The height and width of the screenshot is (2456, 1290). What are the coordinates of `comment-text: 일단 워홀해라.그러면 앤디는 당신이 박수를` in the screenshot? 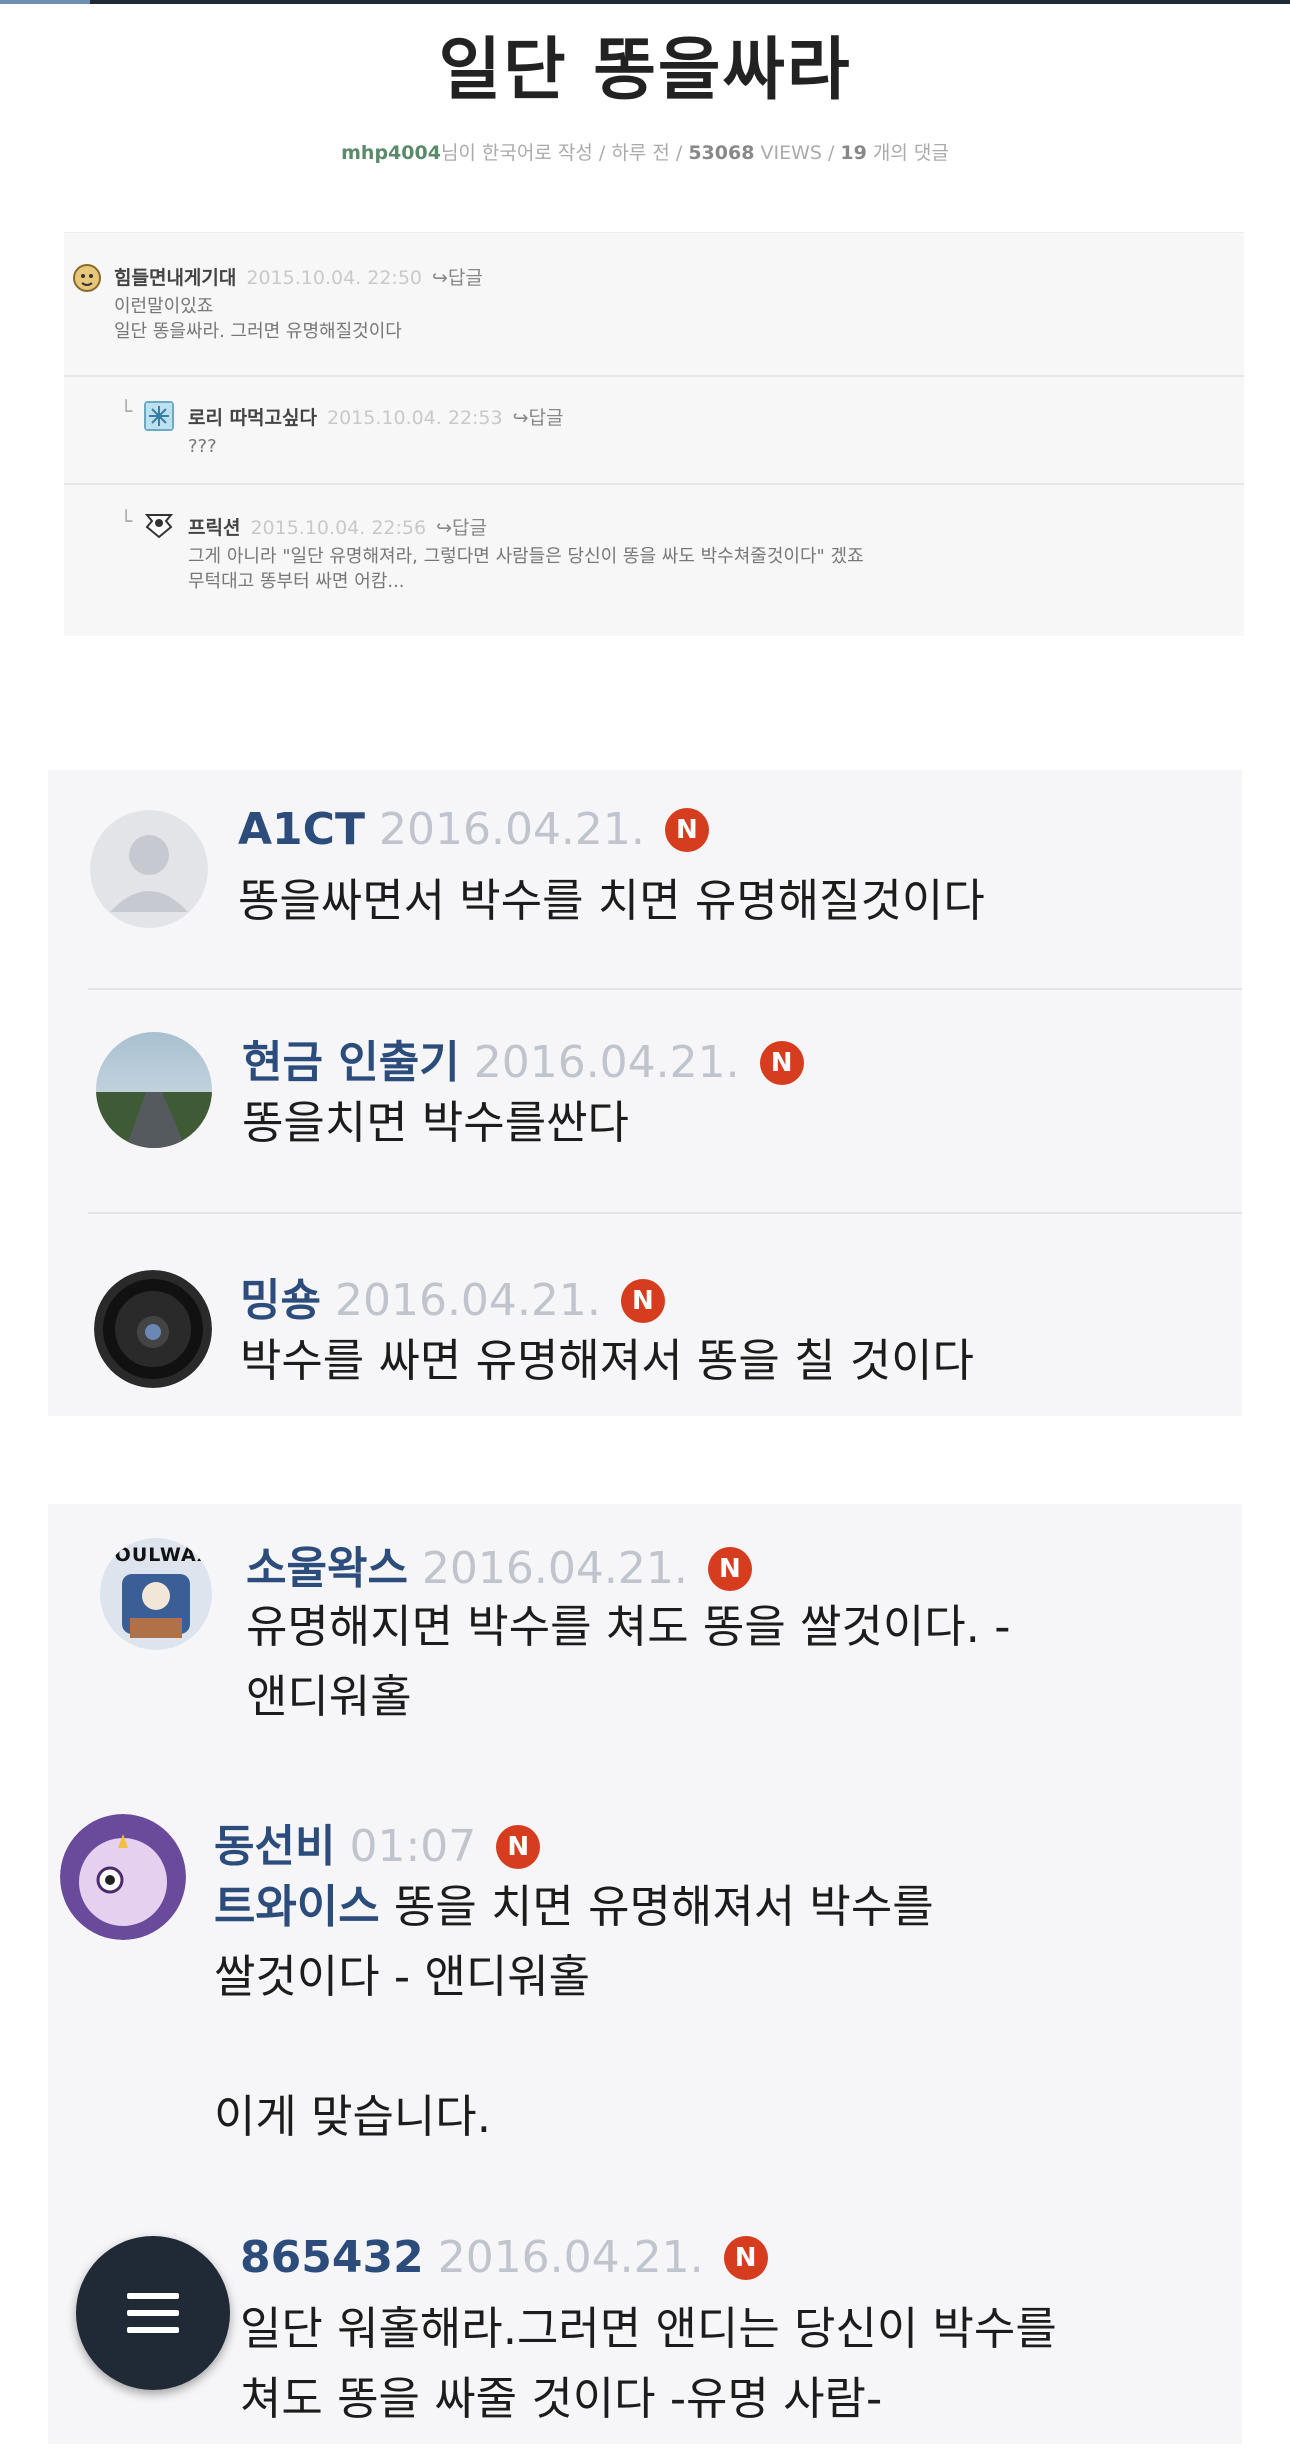 It's located at (648, 2328).